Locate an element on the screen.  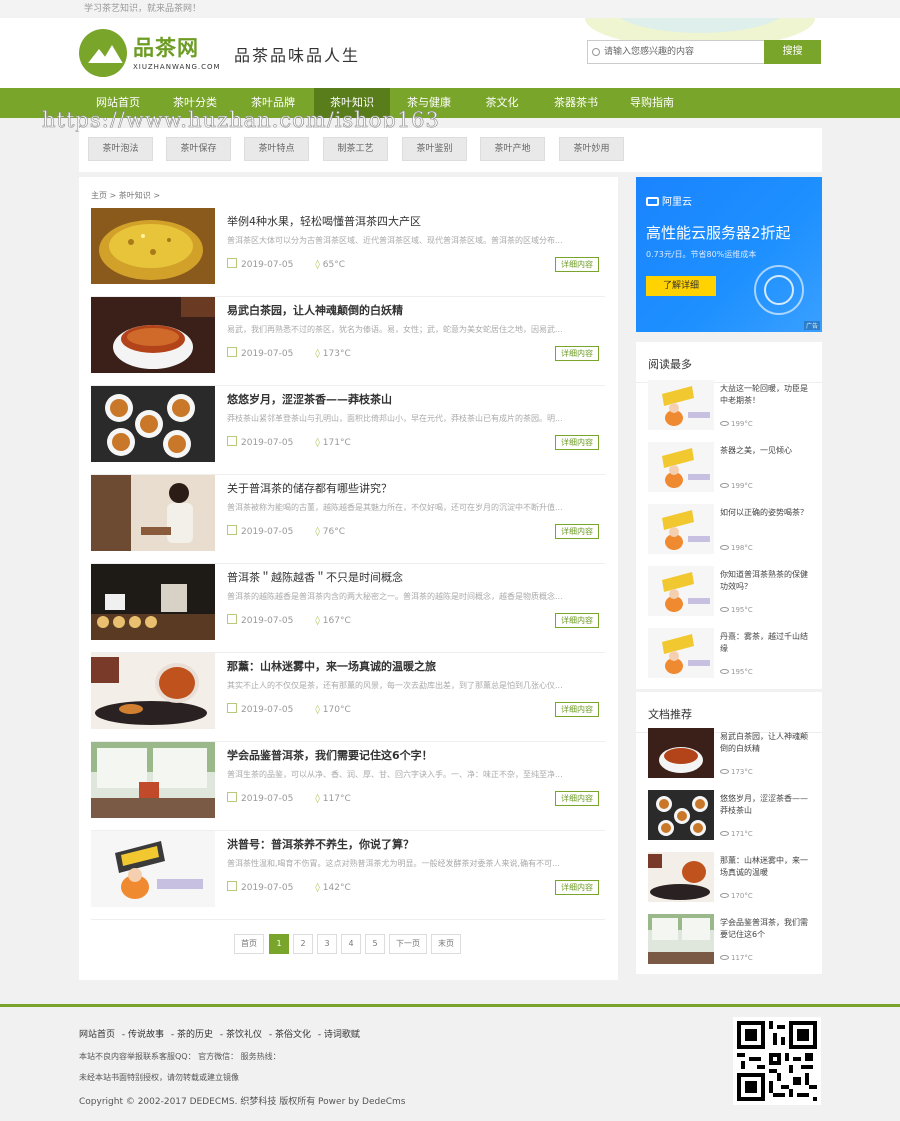
breadcrumb: 主页 > 茶叶知识 > is located at coordinates (125, 195).